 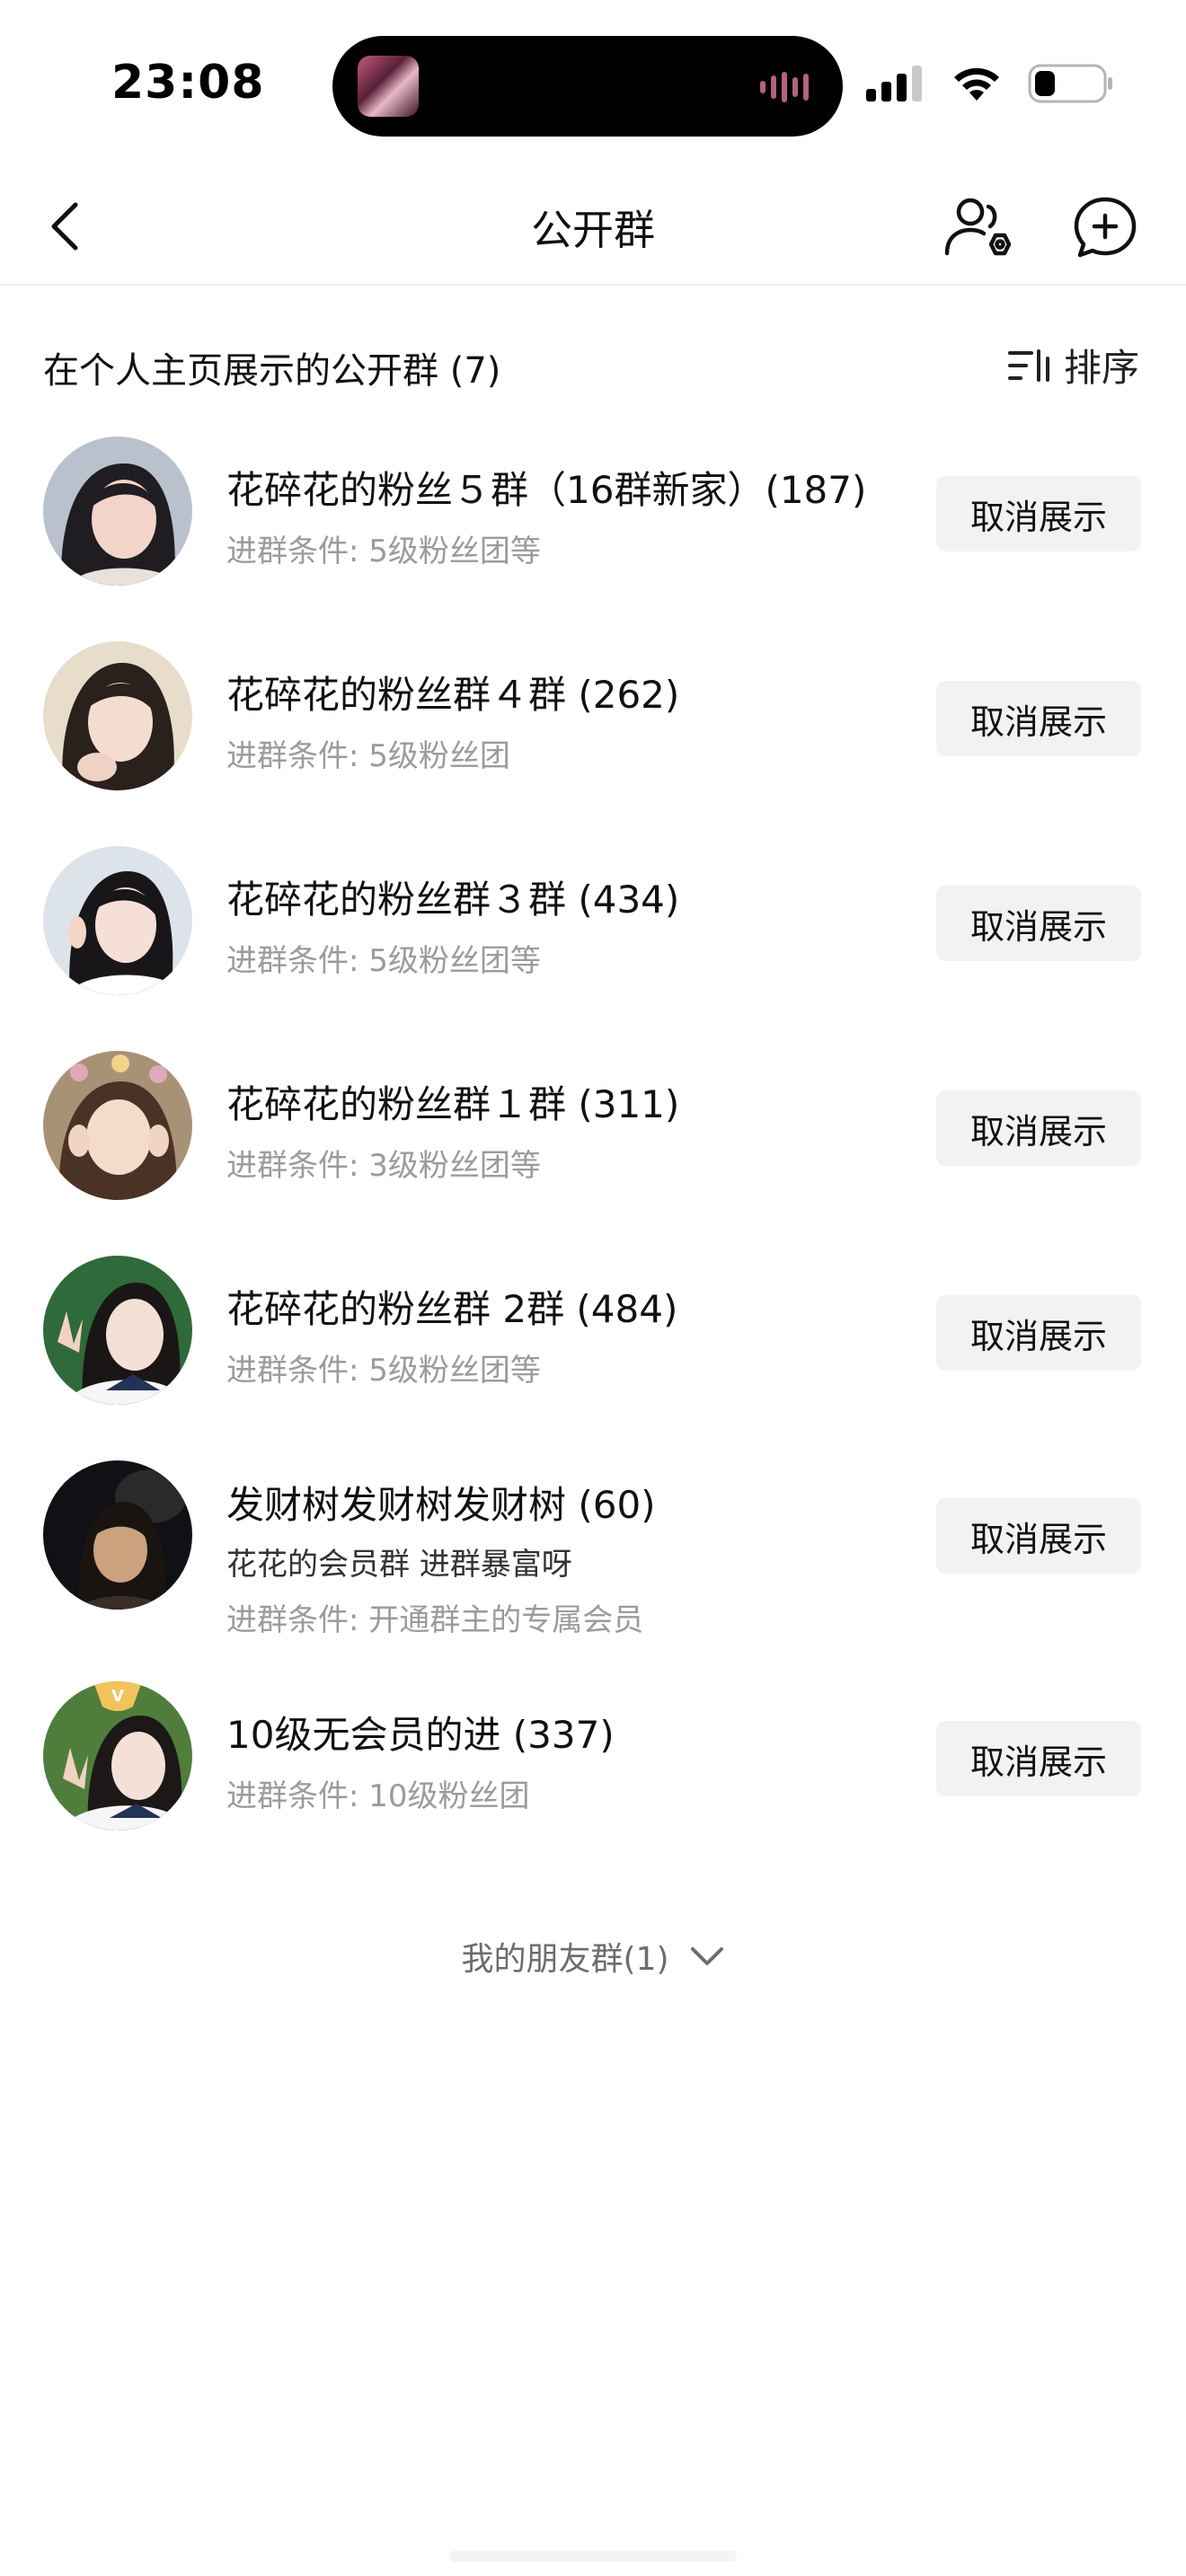 I want to click on sort-button: 排序, so click(x=1073, y=365).